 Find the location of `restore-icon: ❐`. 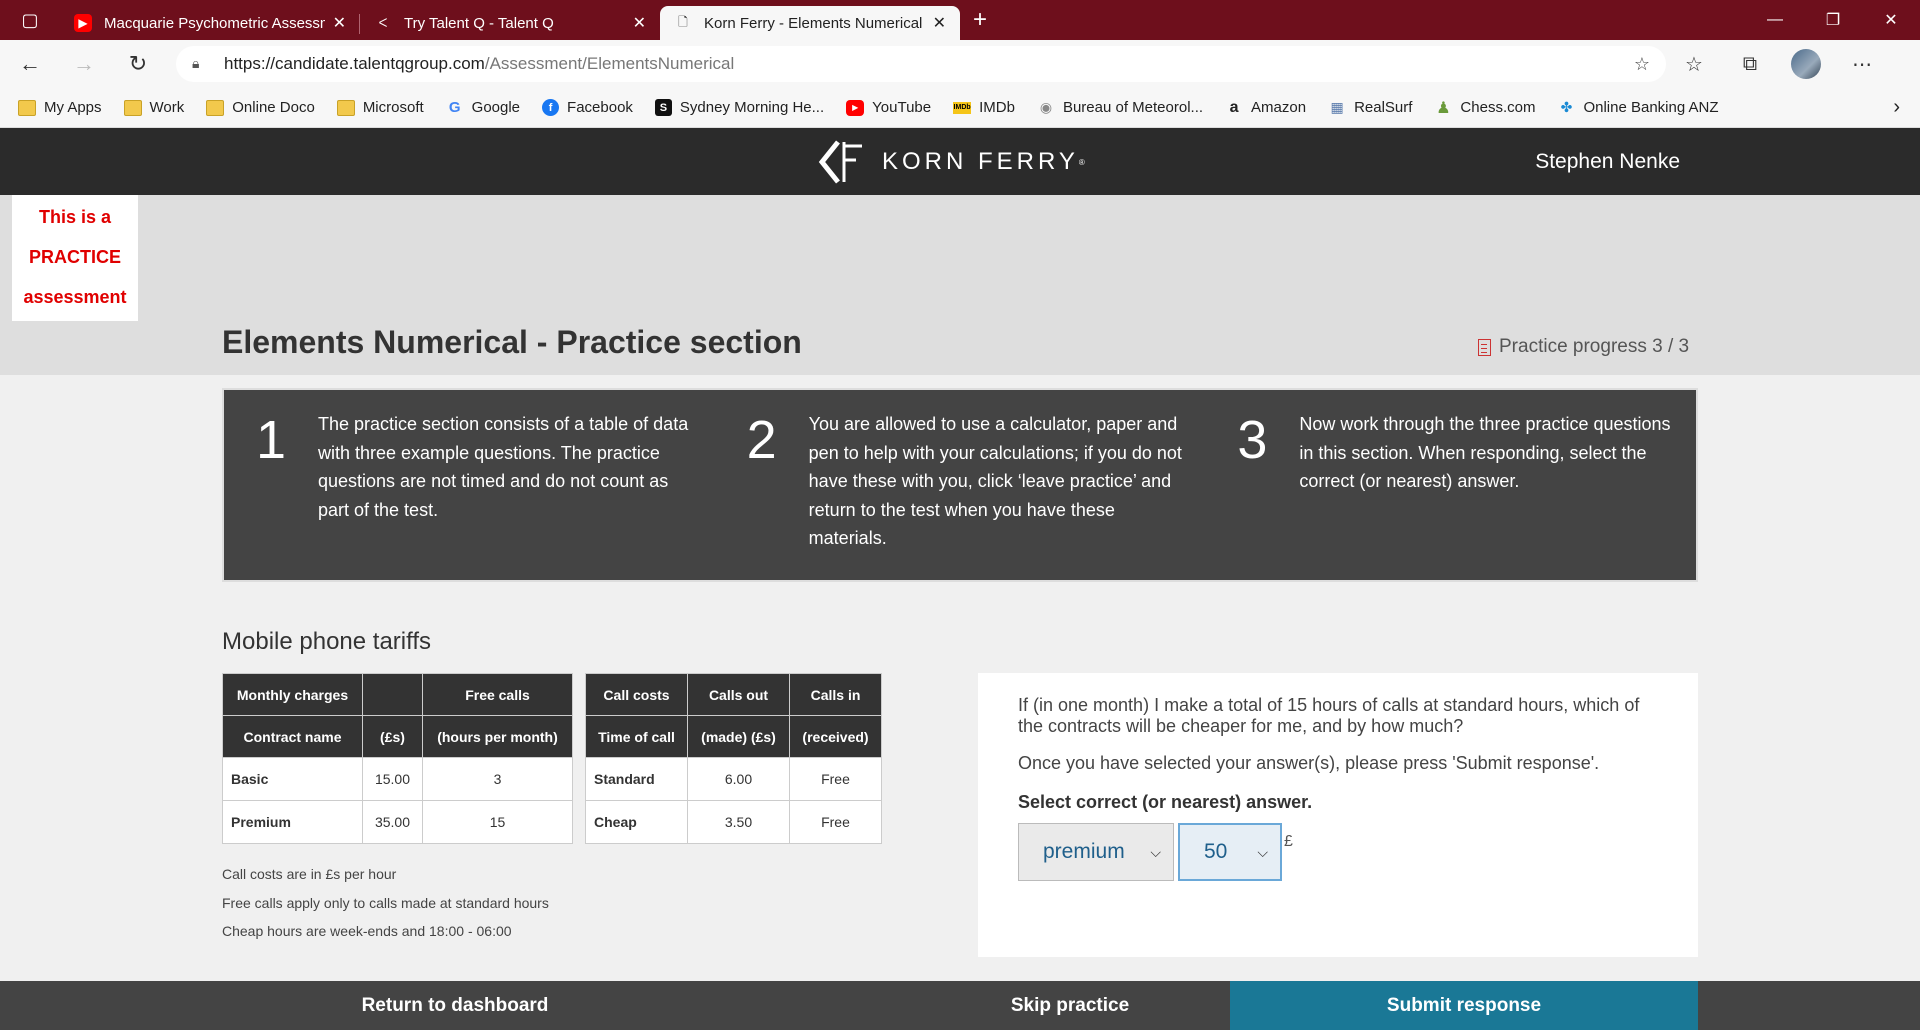

restore-icon: ❐ is located at coordinates (1833, 20).